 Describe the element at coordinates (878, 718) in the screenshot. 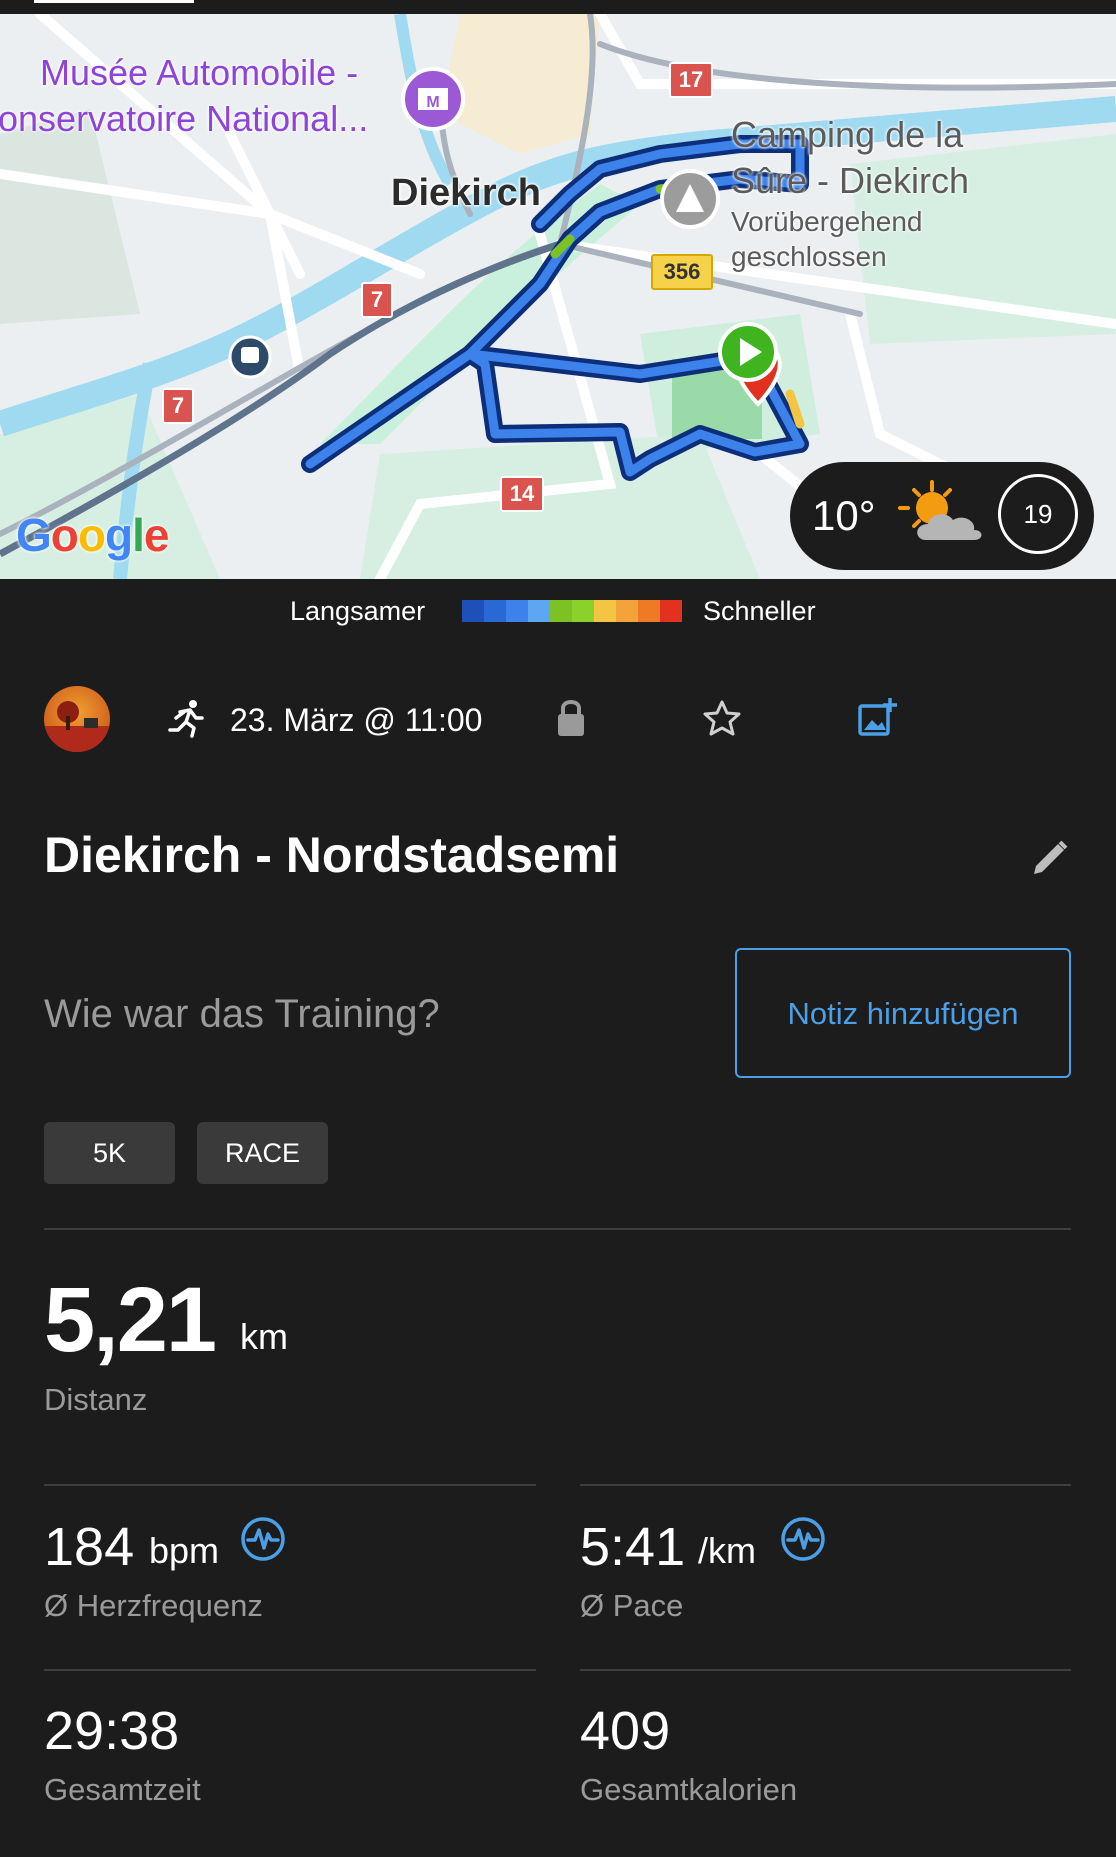

I see `add-photo-icon` at that location.